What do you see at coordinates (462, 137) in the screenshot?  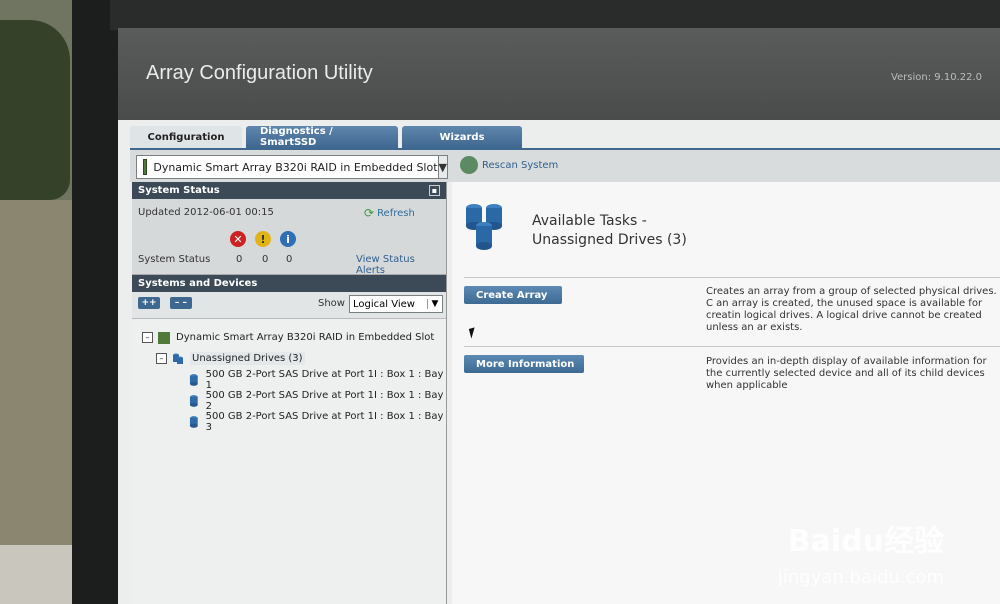 I see `tab-wizards: Wizards` at bounding box center [462, 137].